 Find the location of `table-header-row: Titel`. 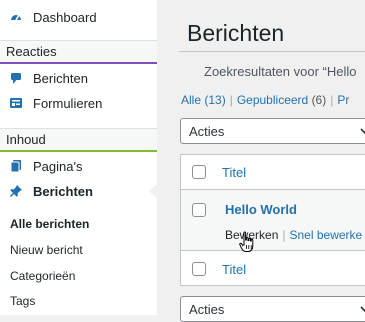

table-header-row: Titel is located at coordinates (273, 172).